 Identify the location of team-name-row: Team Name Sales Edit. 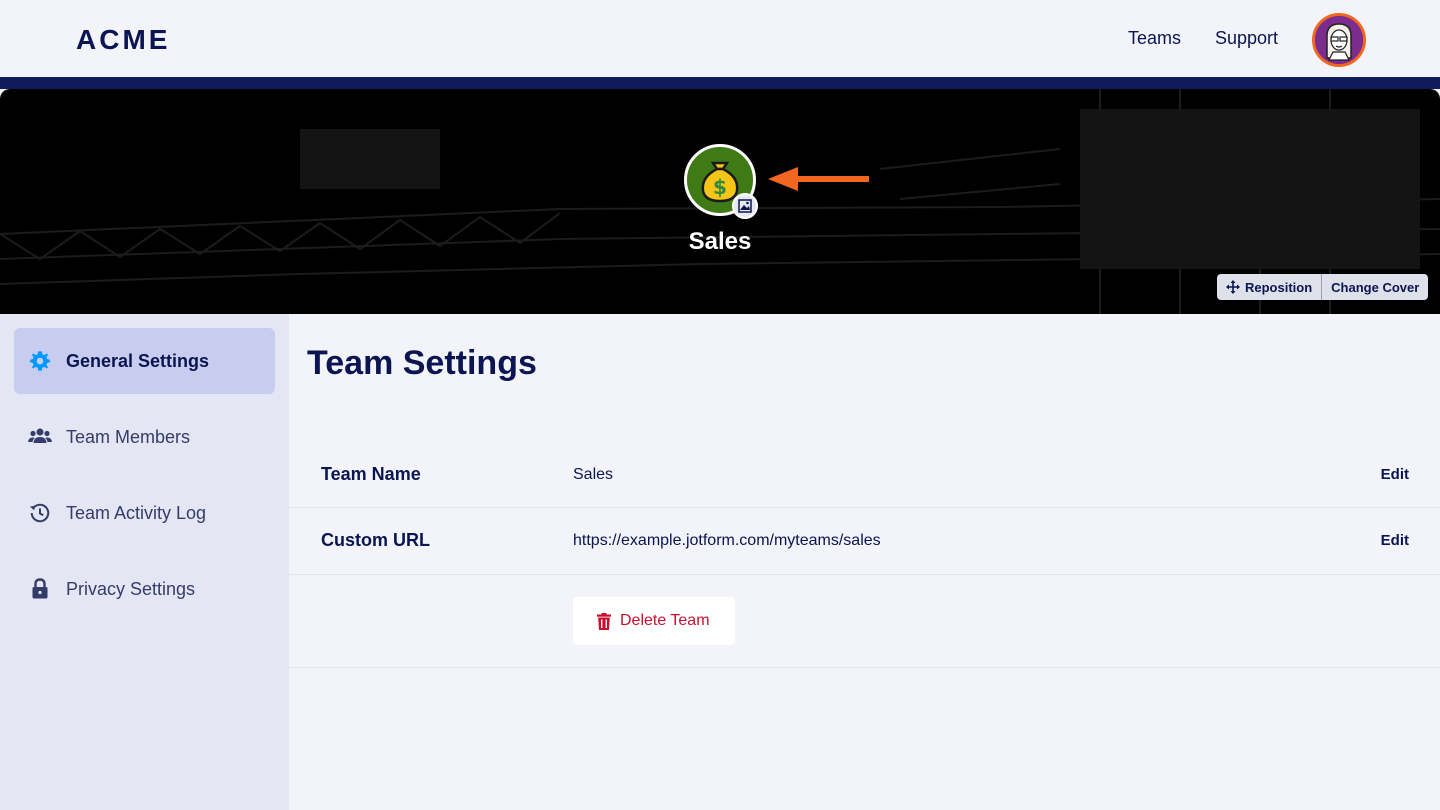
(864, 474).